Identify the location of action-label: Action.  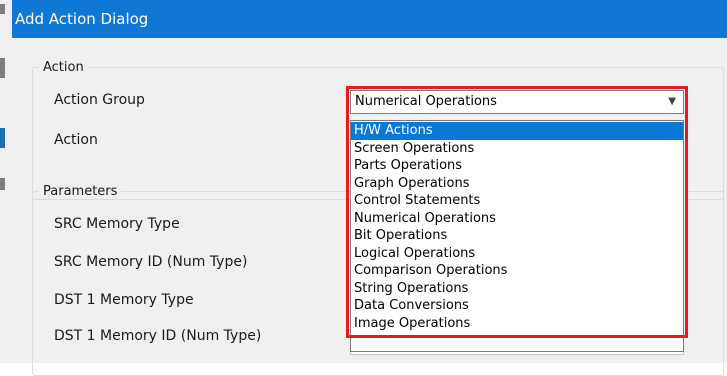
(76, 140).